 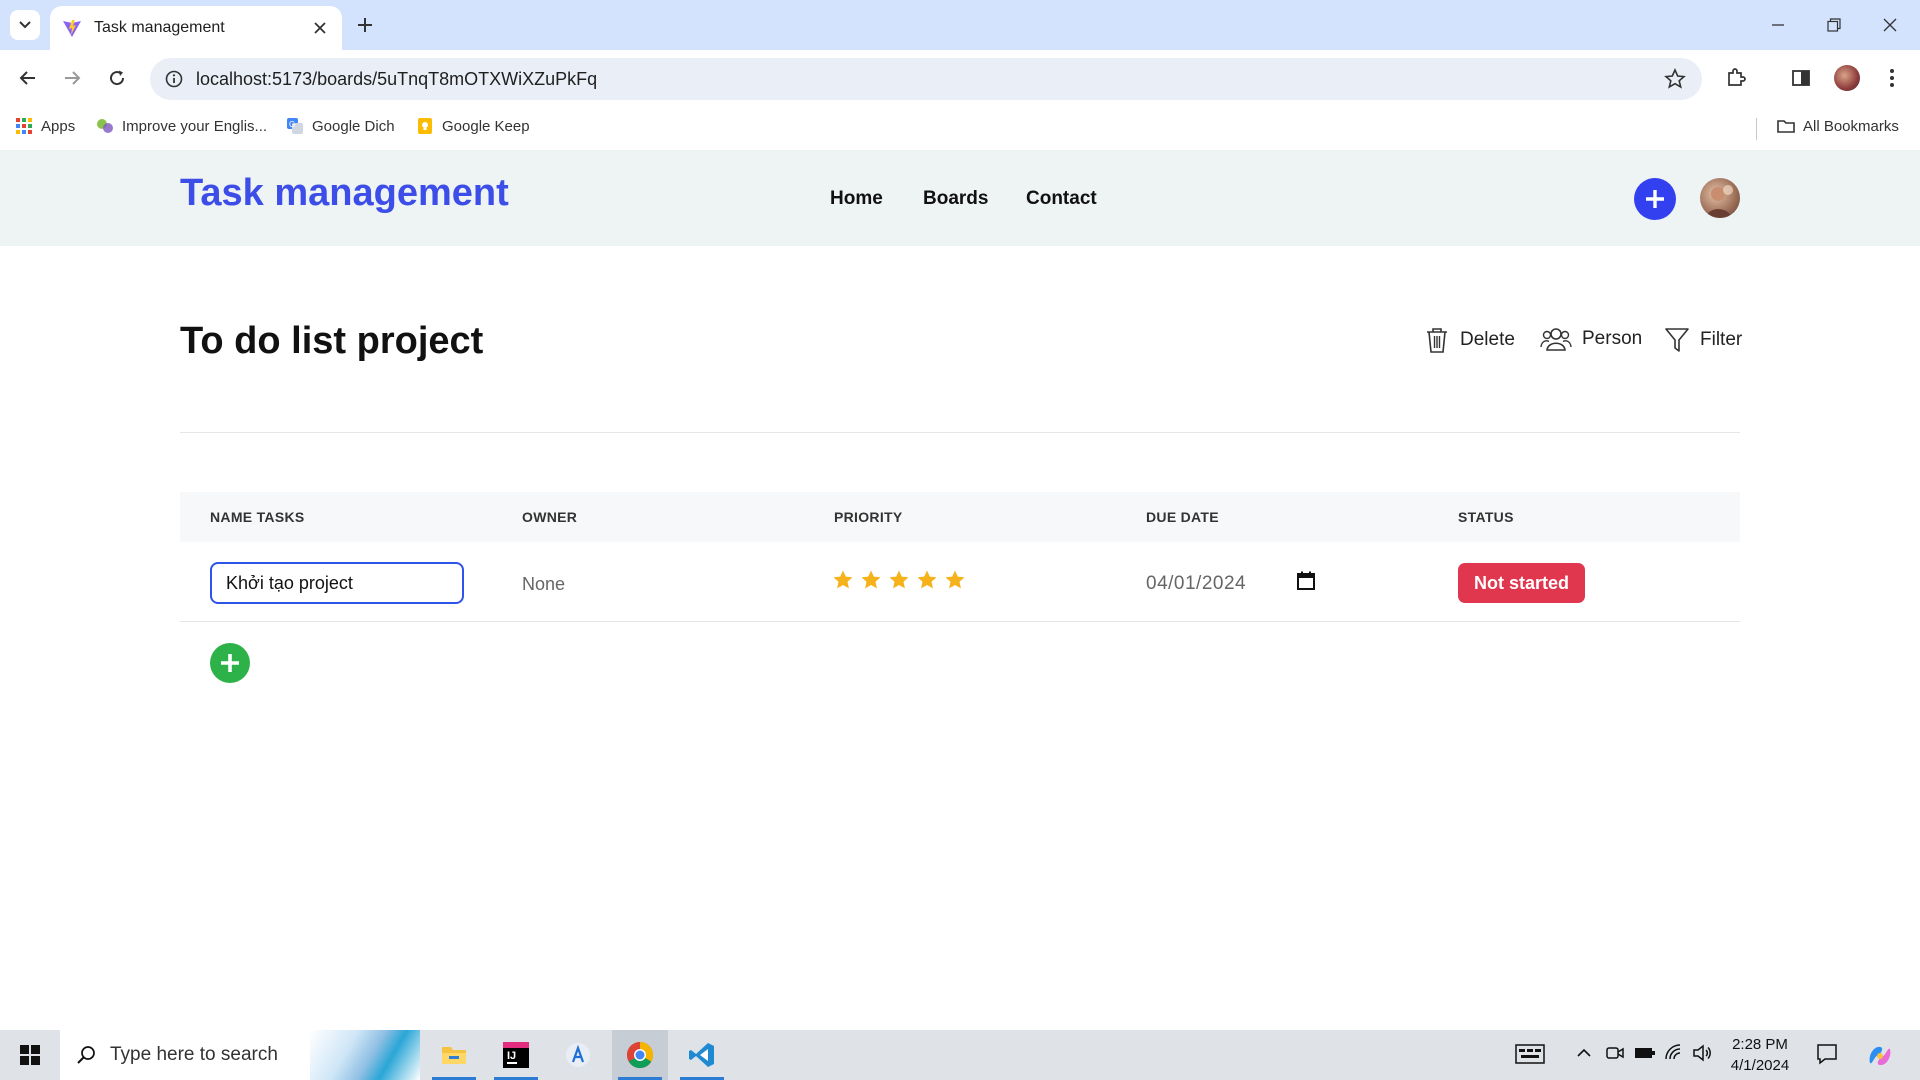 I want to click on taskbar-chrome, so click(x=640, y=1055).